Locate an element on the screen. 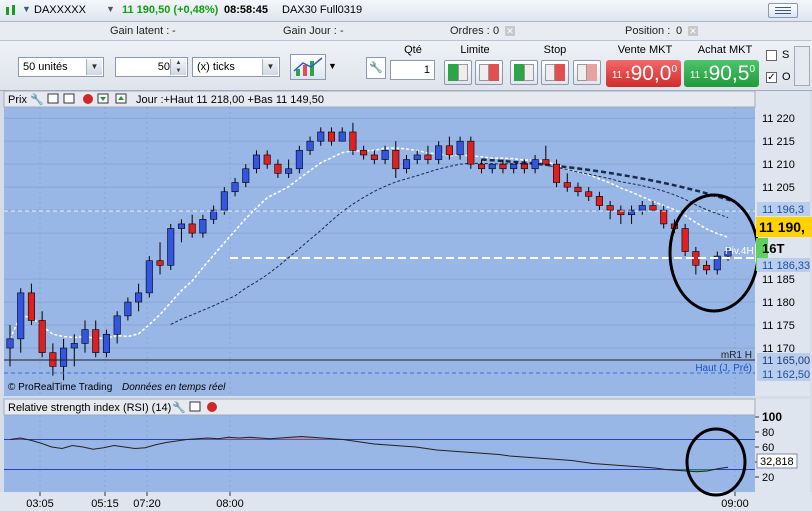  marker-label: 16T is located at coordinates (773, 248).